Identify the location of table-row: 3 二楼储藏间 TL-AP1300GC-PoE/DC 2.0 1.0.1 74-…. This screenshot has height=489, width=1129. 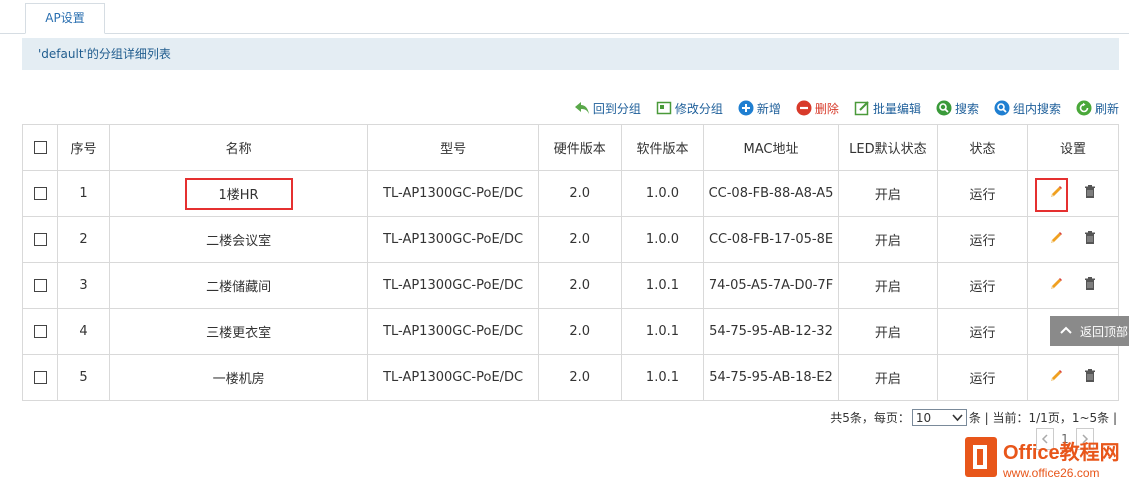
(570, 285).